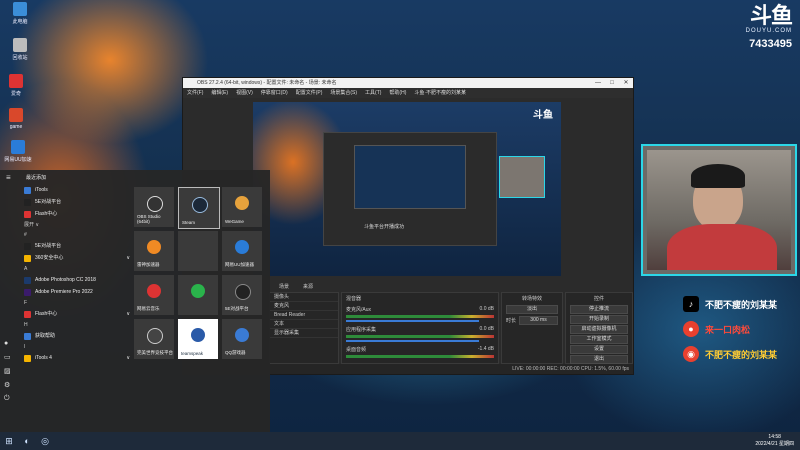  What do you see at coordinates (440, 93) in the screenshot?
I see `menu-douyu: 斗鱼·不肥不瘦的刘某某` at bounding box center [440, 93].